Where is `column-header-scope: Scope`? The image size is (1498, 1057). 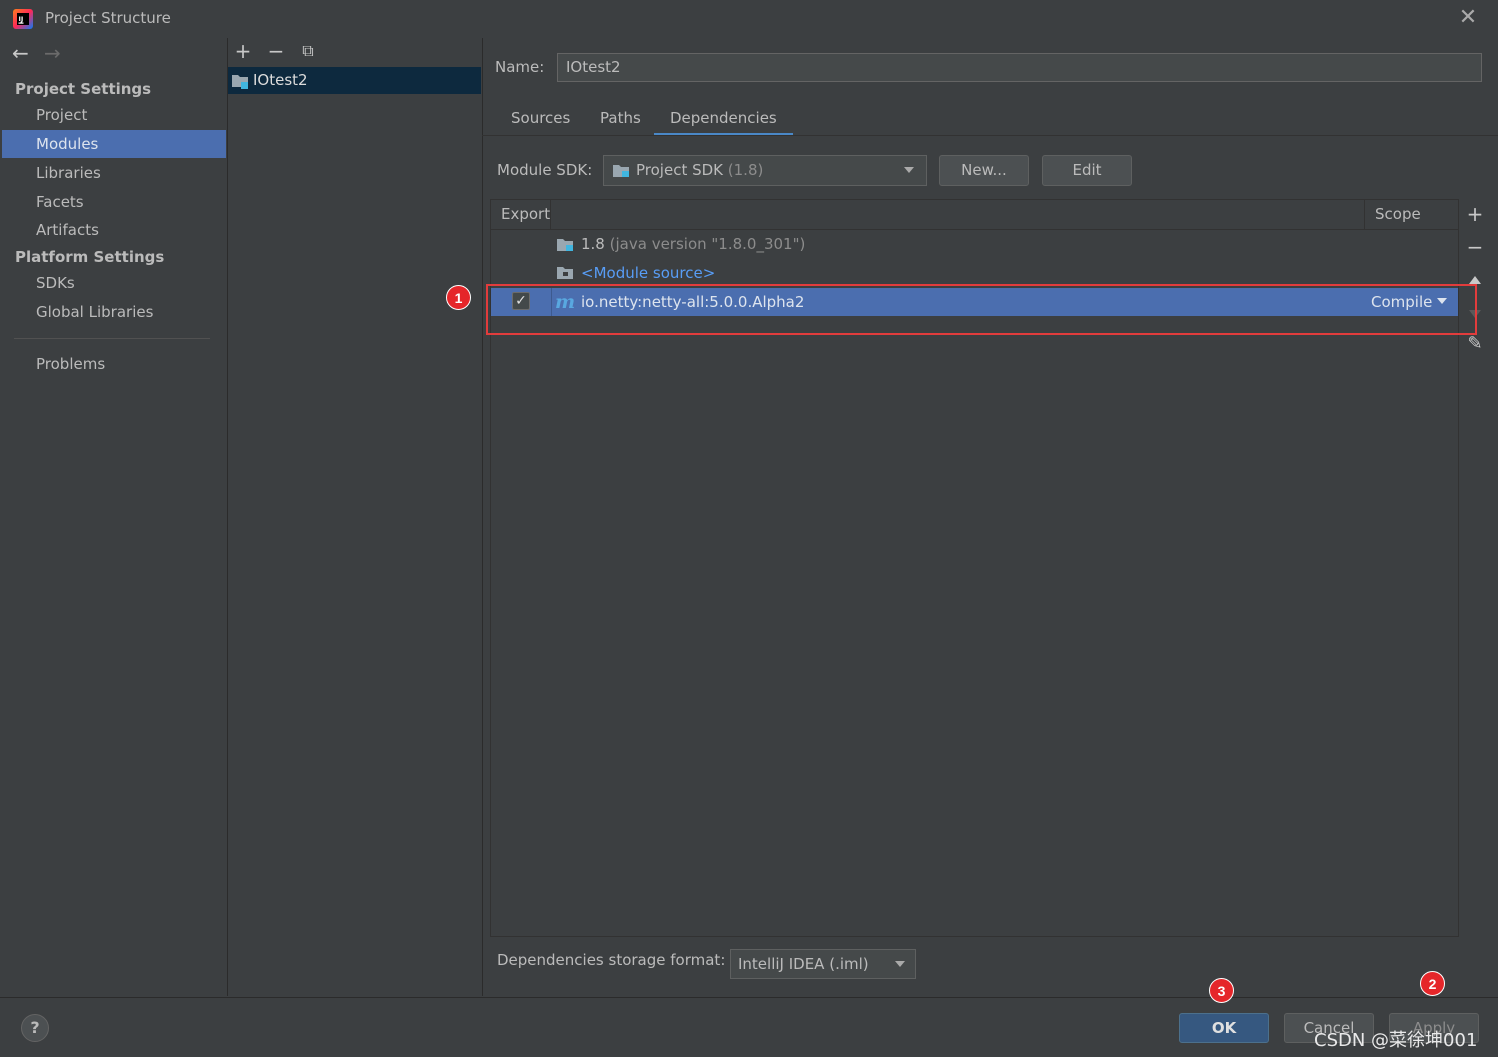 column-header-scope: Scope is located at coordinates (1398, 214).